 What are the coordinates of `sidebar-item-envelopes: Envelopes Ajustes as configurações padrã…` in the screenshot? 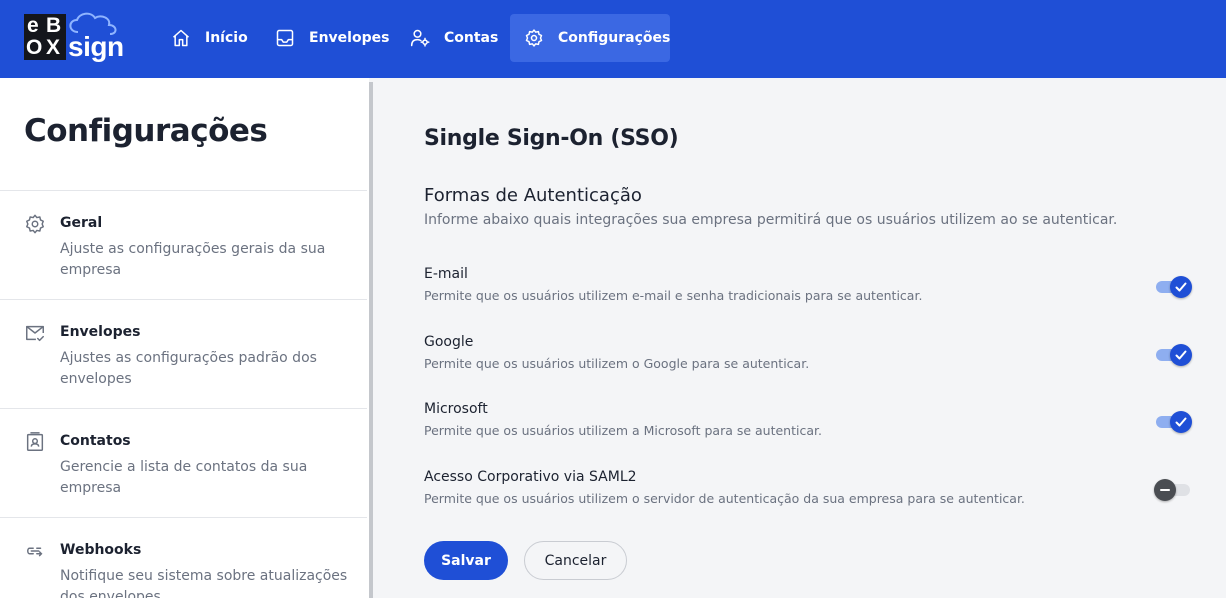 It's located at (183, 354).